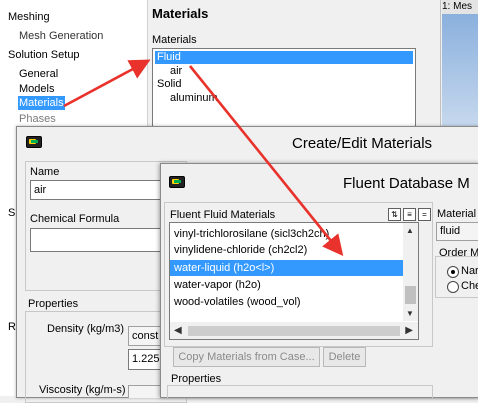  What do you see at coordinates (107, 83) in the screenshot?
I see `arrow-to-materials-list` at bounding box center [107, 83].